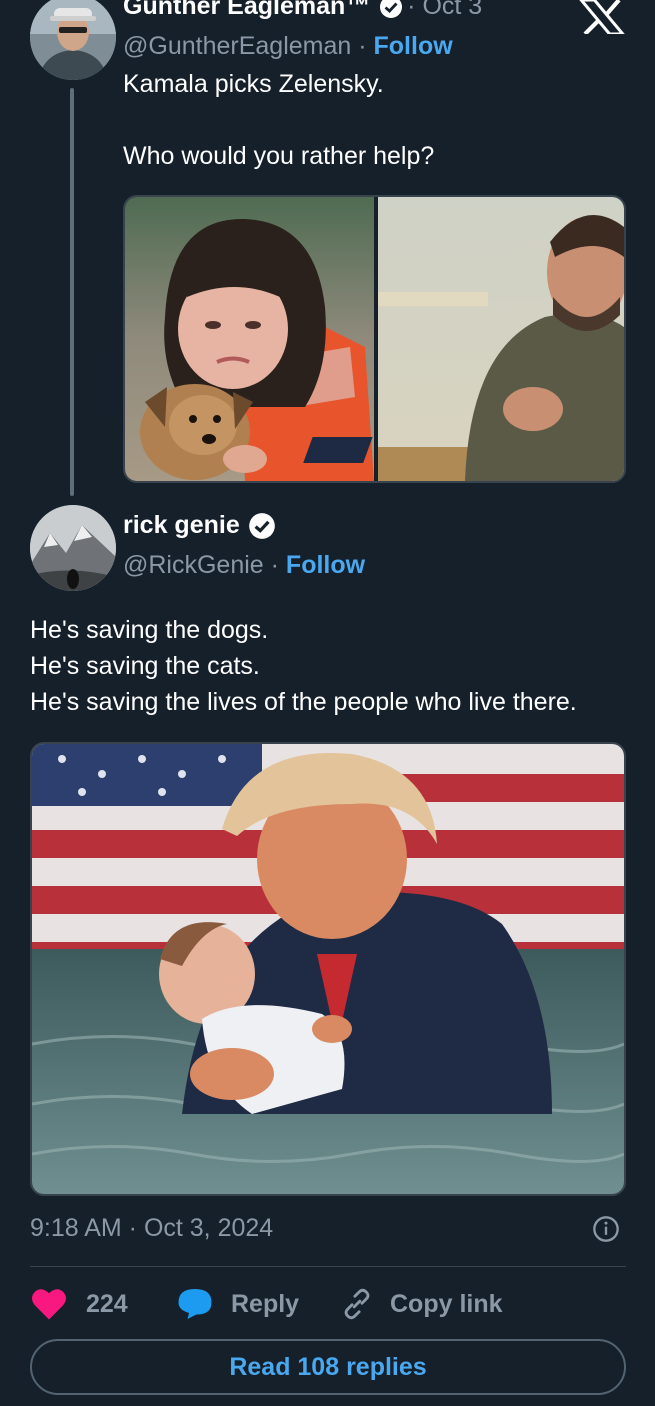 The width and height of the screenshot is (655, 1406). What do you see at coordinates (248, 46) in the screenshot?
I see `handle: @GuntherEagleman ·` at bounding box center [248, 46].